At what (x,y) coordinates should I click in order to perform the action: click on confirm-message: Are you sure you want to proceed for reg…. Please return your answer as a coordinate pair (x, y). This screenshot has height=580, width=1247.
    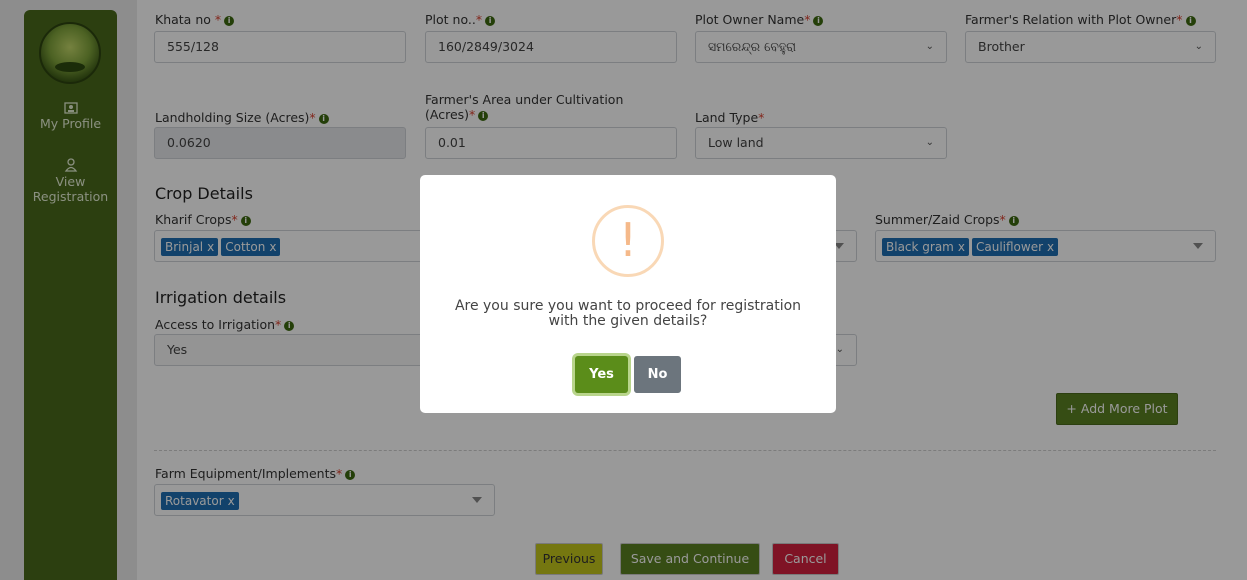
    Looking at the image, I should click on (628, 313).